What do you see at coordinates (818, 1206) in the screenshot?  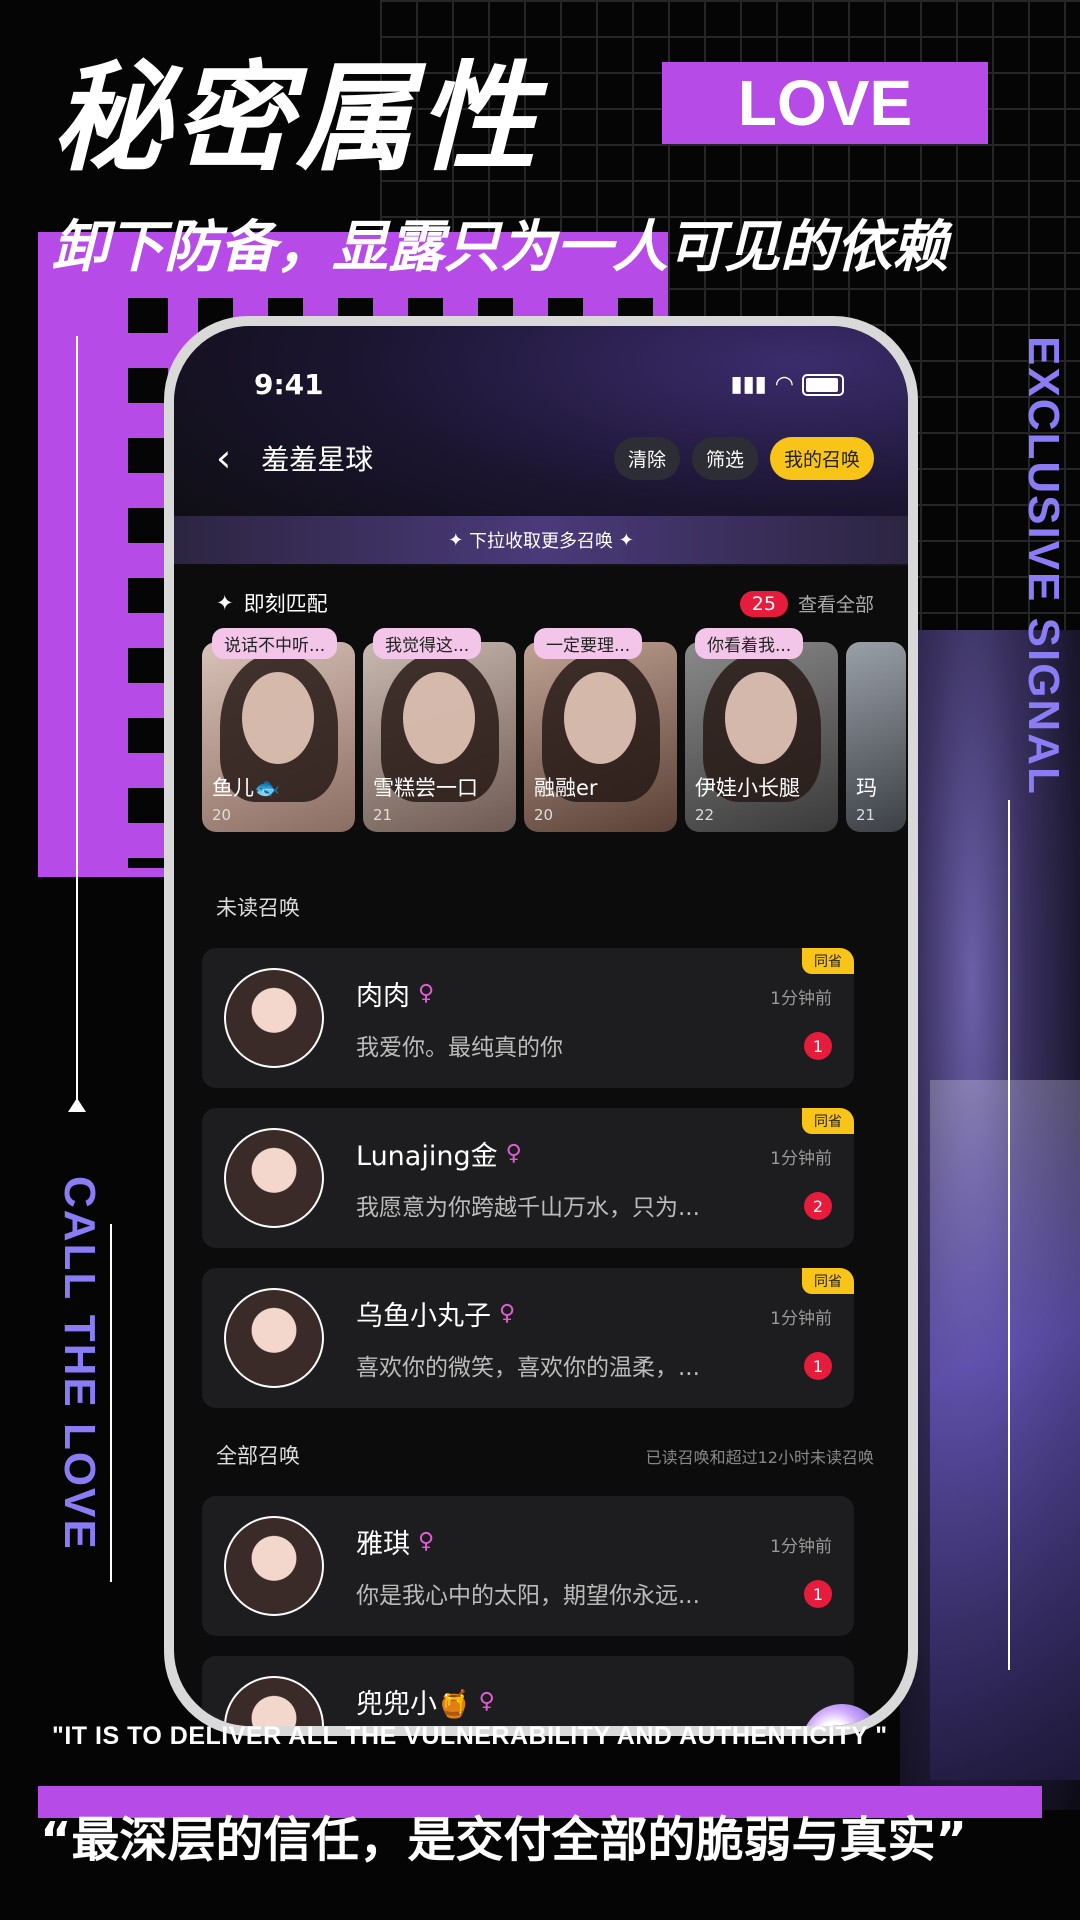 I see `unread-badge: 2` at bounding box center [818, 1206].